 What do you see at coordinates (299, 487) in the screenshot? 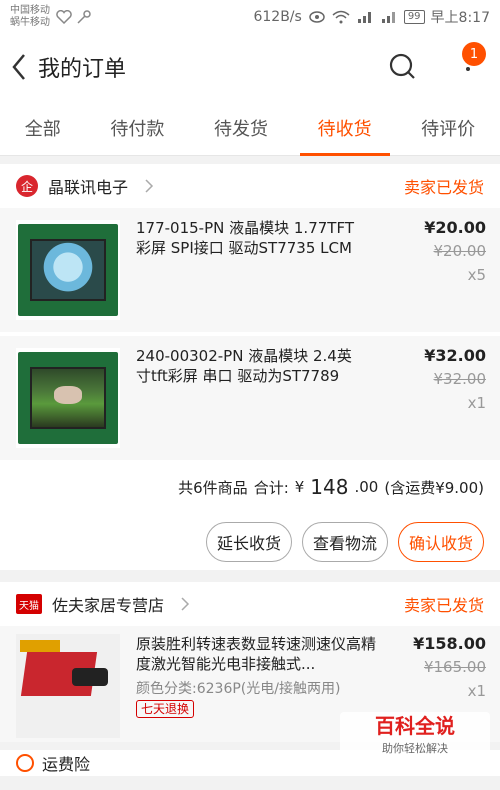
I see `total-currency: ¥` at bounding box center [299, 487].